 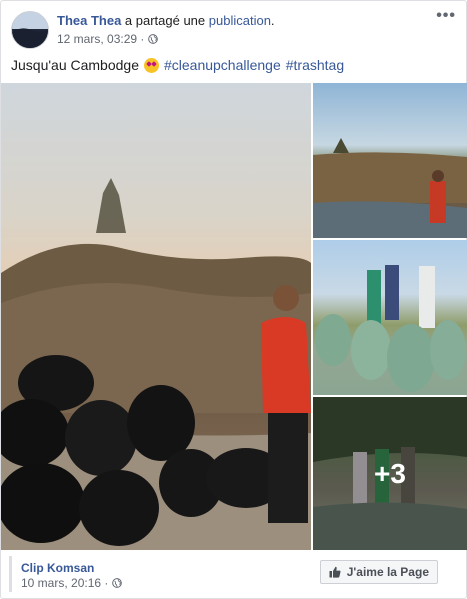 What do you see at coordinates (10, 574) in the screenshot?
I see `shared-source-bar` at bounding box center [10, 574].